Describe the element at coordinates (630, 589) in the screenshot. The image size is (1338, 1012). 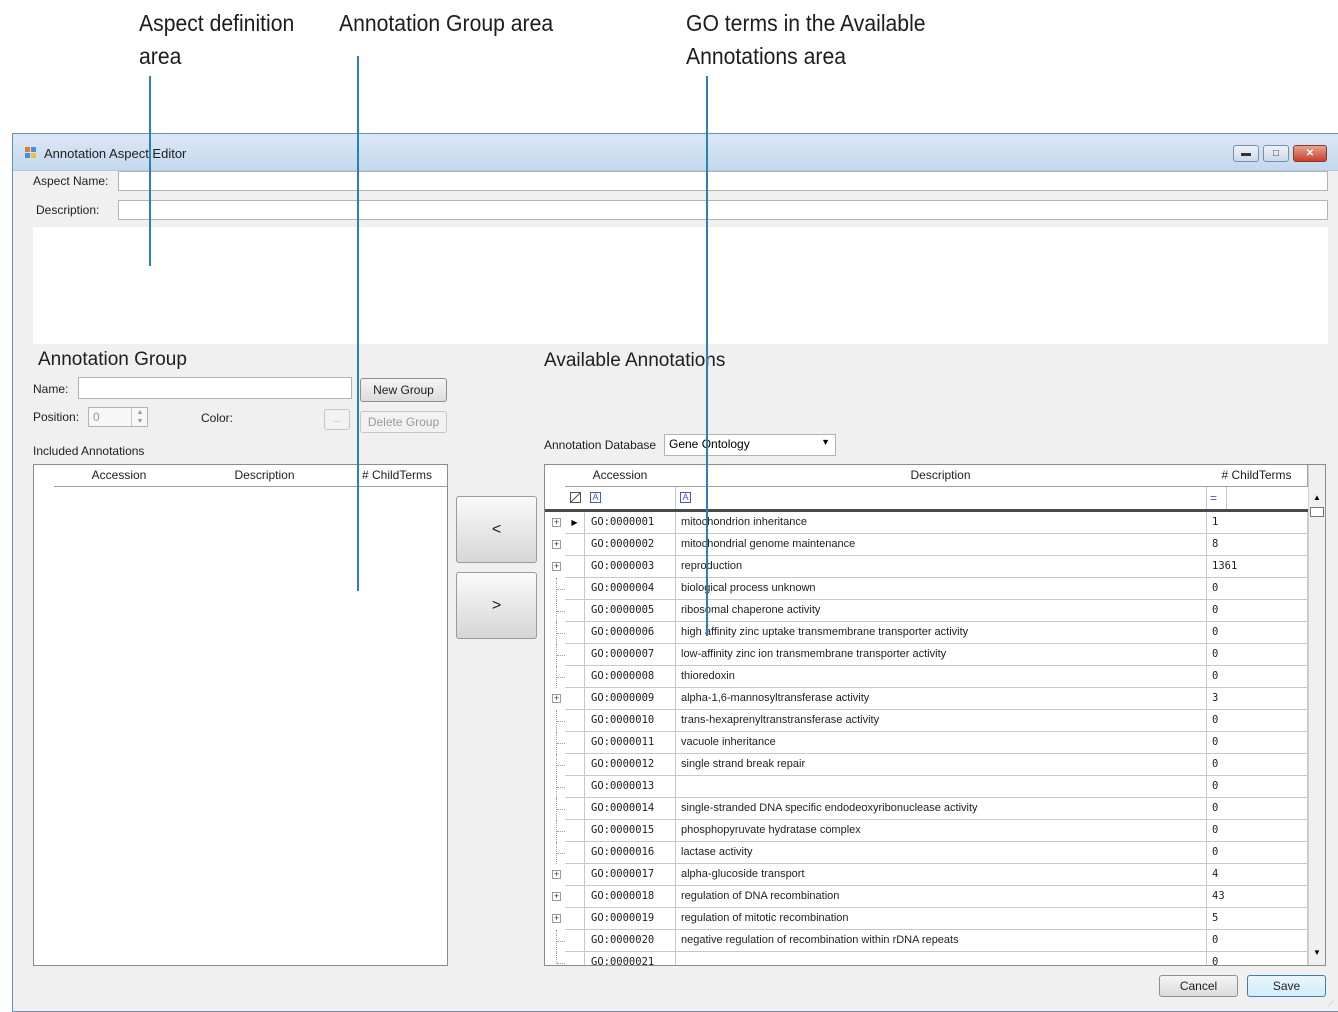
I see `accession-cell: GO:0000004` at that location.